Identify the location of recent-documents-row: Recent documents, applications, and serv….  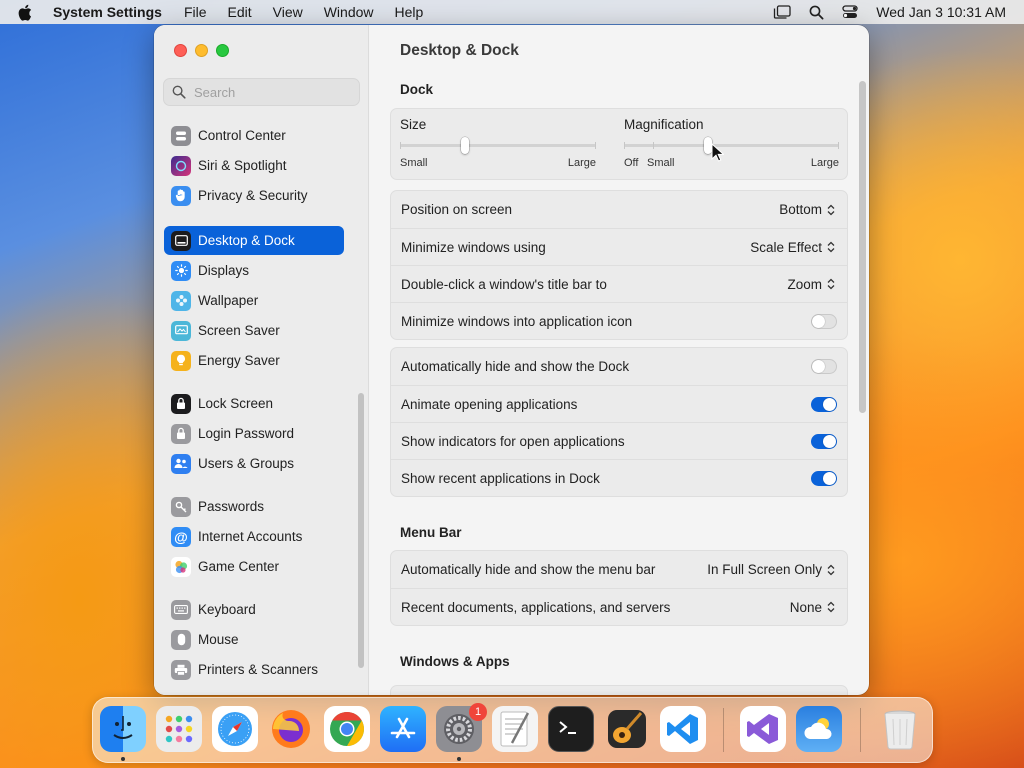
(619, 606).